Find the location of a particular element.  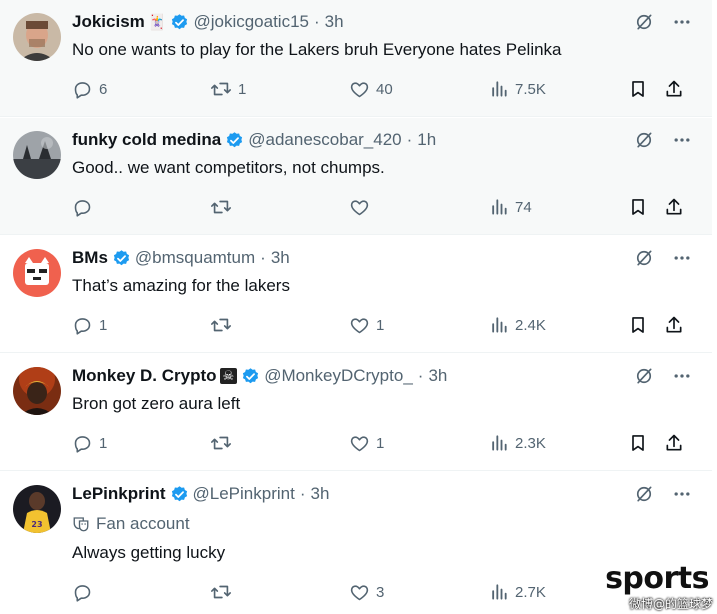

timestamp: 1h is located at coordinates (426, 140).